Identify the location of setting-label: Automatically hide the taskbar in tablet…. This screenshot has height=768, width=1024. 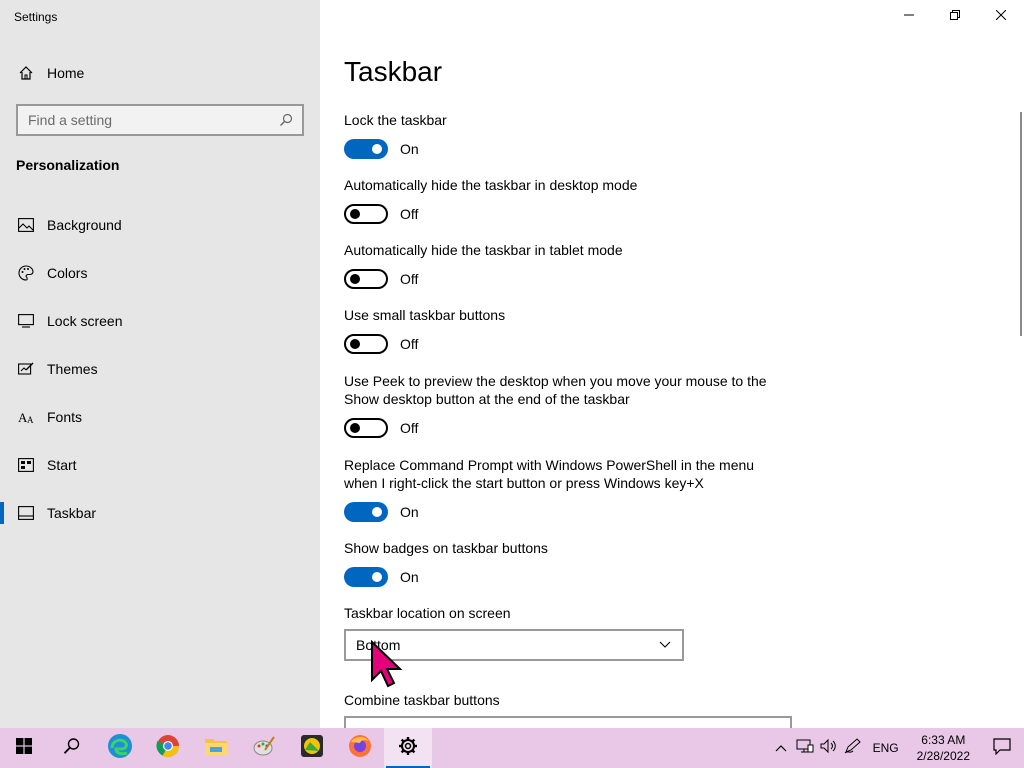
(483, 250).